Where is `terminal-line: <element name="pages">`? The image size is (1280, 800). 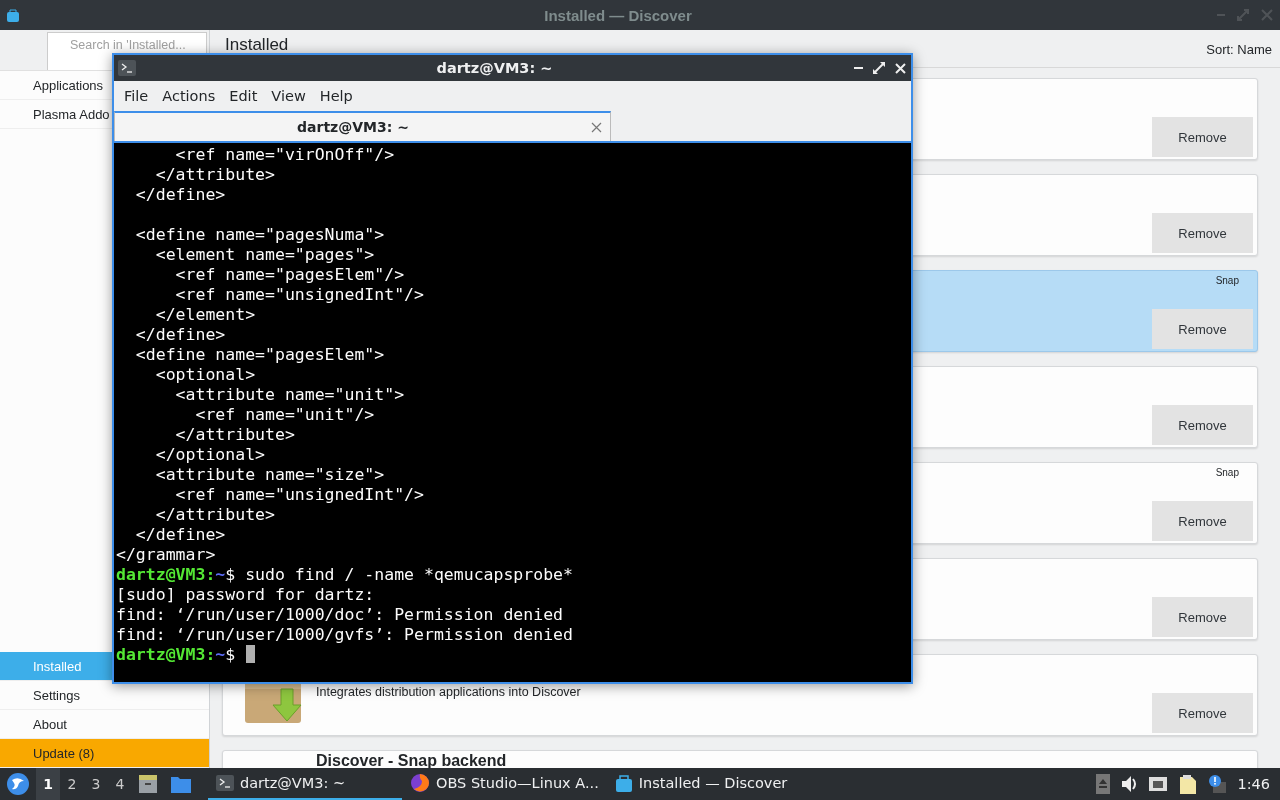 terminal-line: <element name="pages"> is located at coordinates (264, 254).